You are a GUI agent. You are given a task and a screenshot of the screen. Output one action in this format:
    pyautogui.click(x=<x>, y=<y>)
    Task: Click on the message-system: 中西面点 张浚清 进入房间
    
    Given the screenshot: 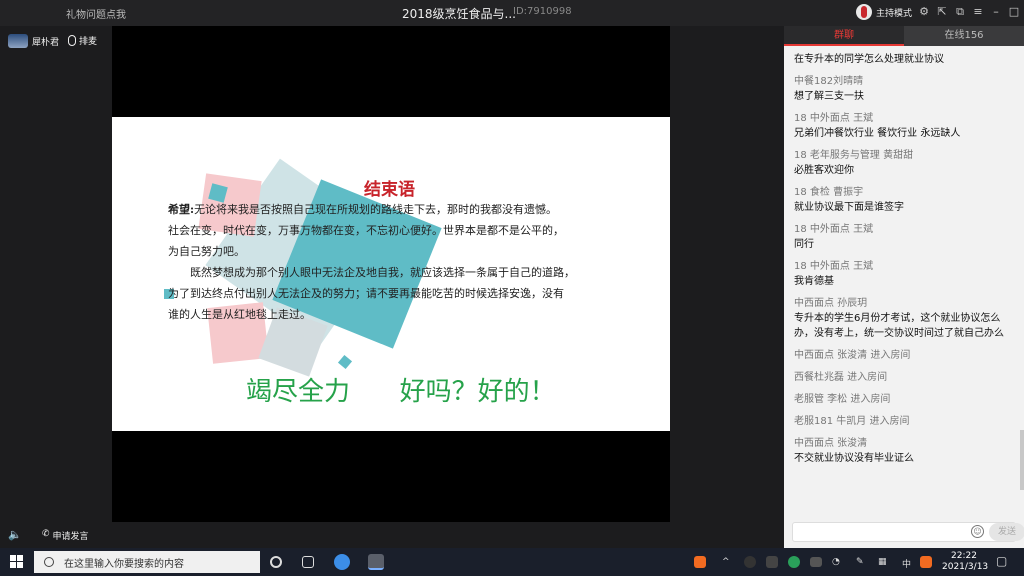 What is the action you would take?
    pyautogui.click(x=852, y=355)
    